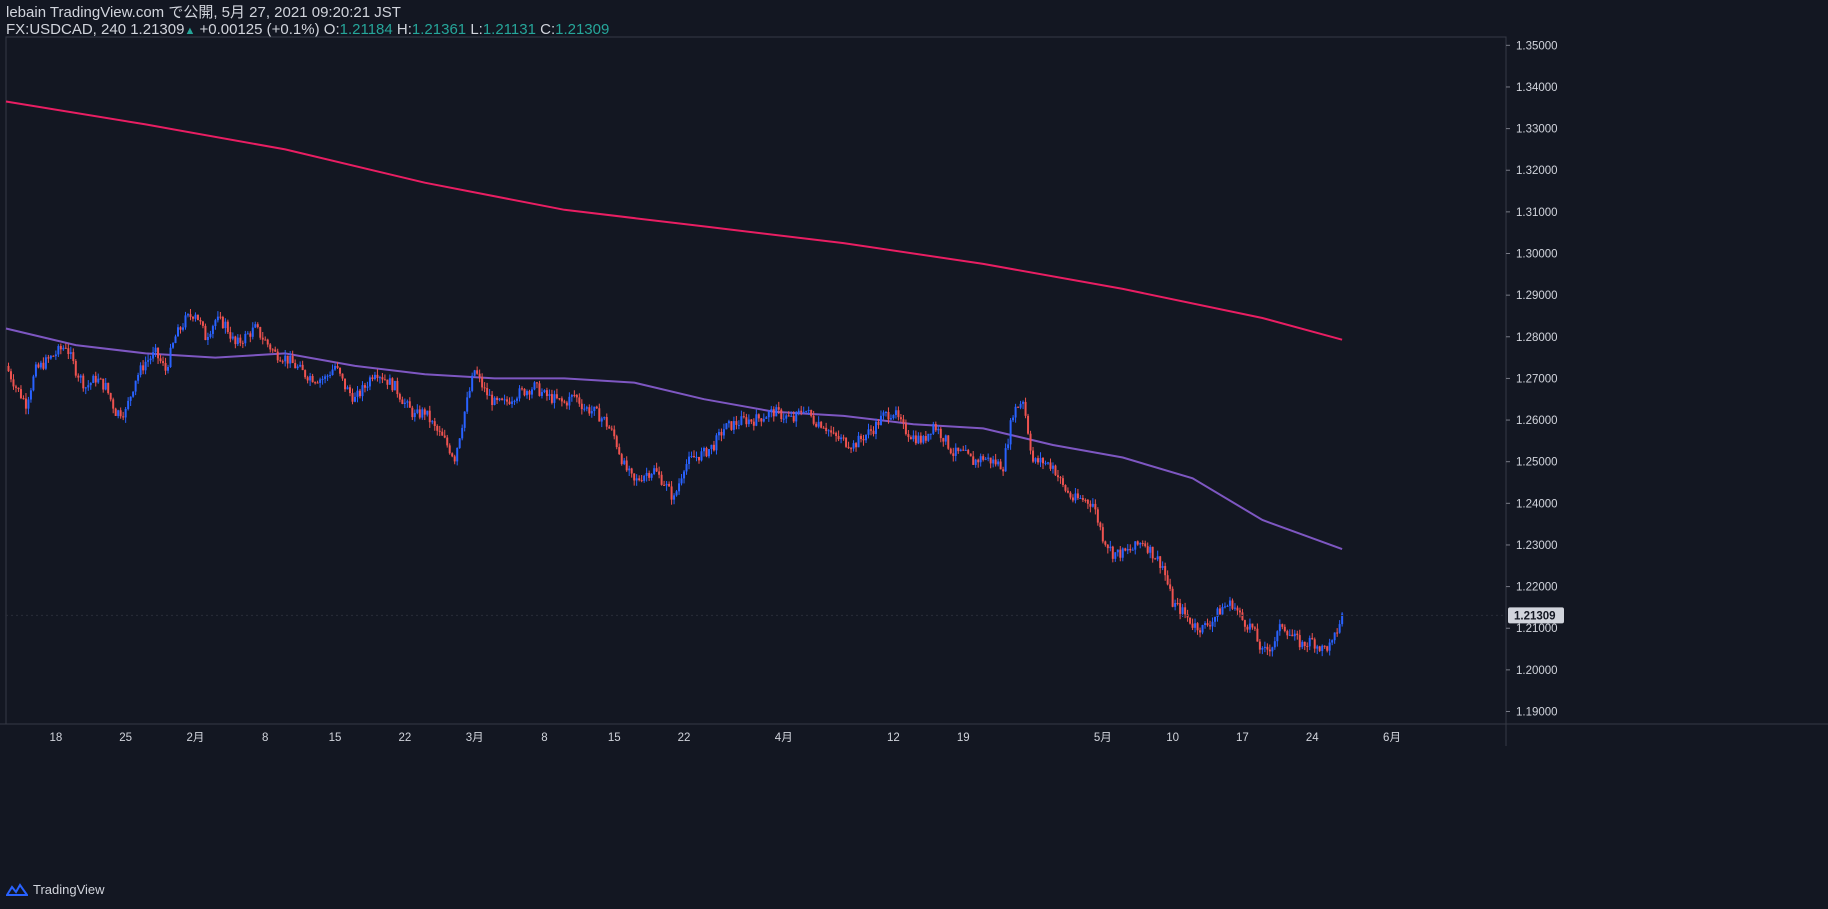 The image size is (1828, 909). Describe the element at coordinates (1535, 616) in the screenshot. I see `last-price-label: 1.21309` at that location.